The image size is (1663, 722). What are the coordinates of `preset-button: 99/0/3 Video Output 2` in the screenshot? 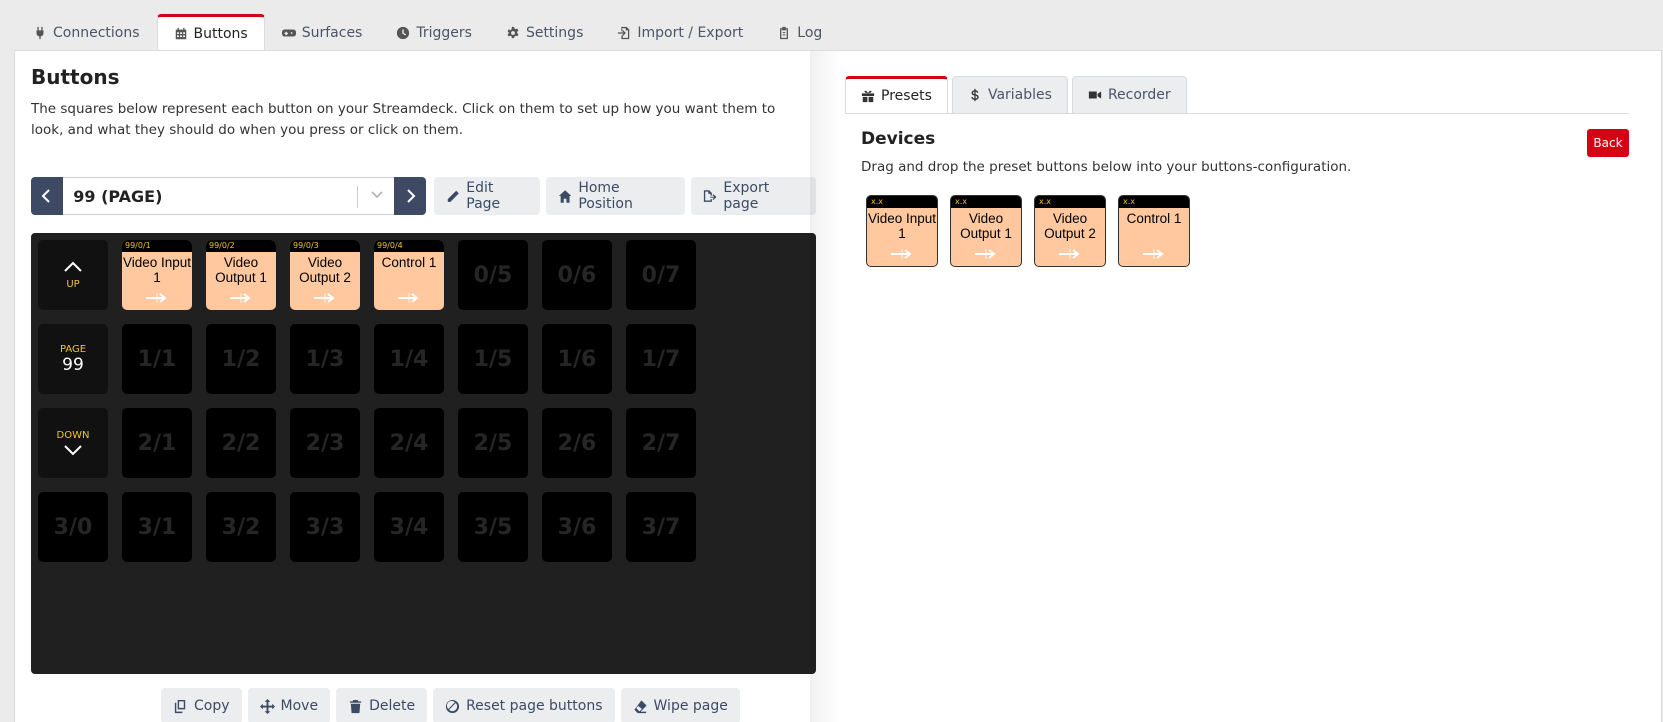 It's located at (325, 275).